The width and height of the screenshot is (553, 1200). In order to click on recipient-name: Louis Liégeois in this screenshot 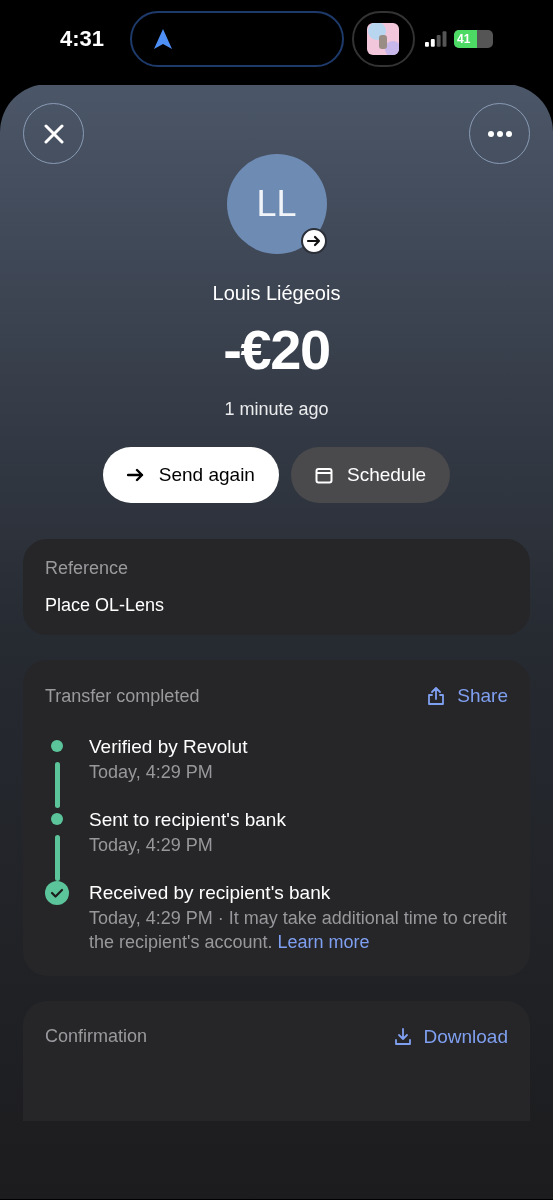, I will do `click(276, 293)`.